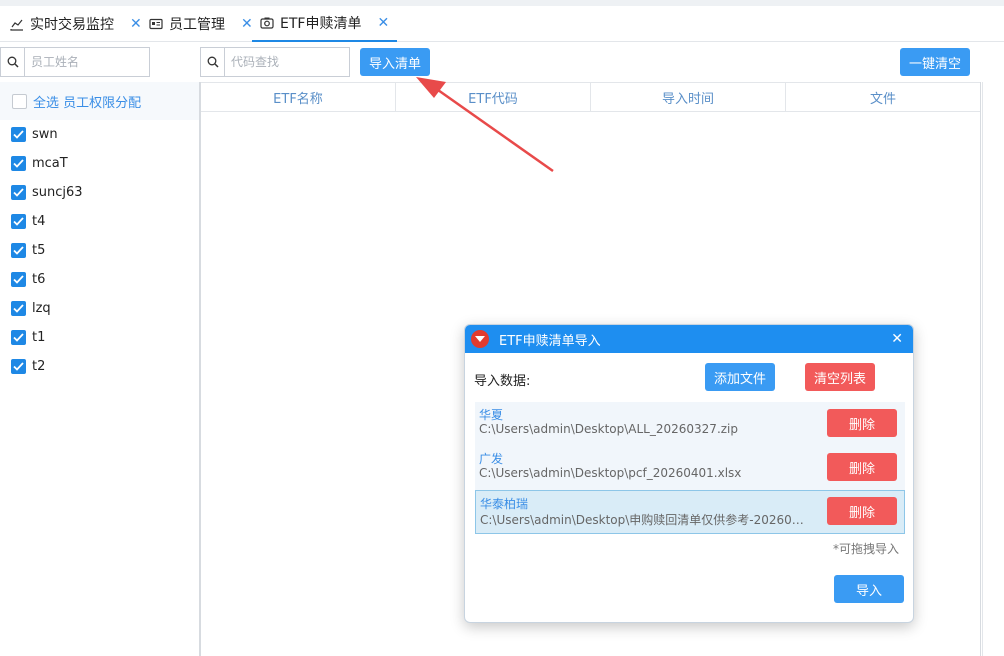 This screenshot has height=656, width=1004. What do you see at coordinates (99, 279) in the screenshot?
I see `employee-row: t6` at bounding box center [99, 279].